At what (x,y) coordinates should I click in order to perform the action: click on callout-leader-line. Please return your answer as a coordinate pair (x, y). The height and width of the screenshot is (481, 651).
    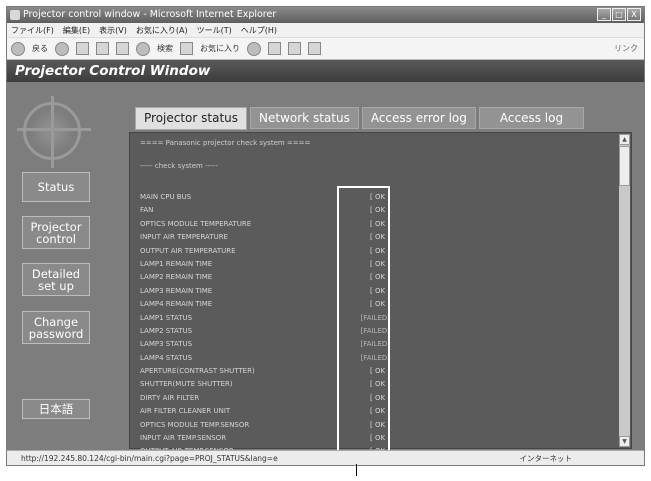
    Looking at the image, I should click on (356, 470).